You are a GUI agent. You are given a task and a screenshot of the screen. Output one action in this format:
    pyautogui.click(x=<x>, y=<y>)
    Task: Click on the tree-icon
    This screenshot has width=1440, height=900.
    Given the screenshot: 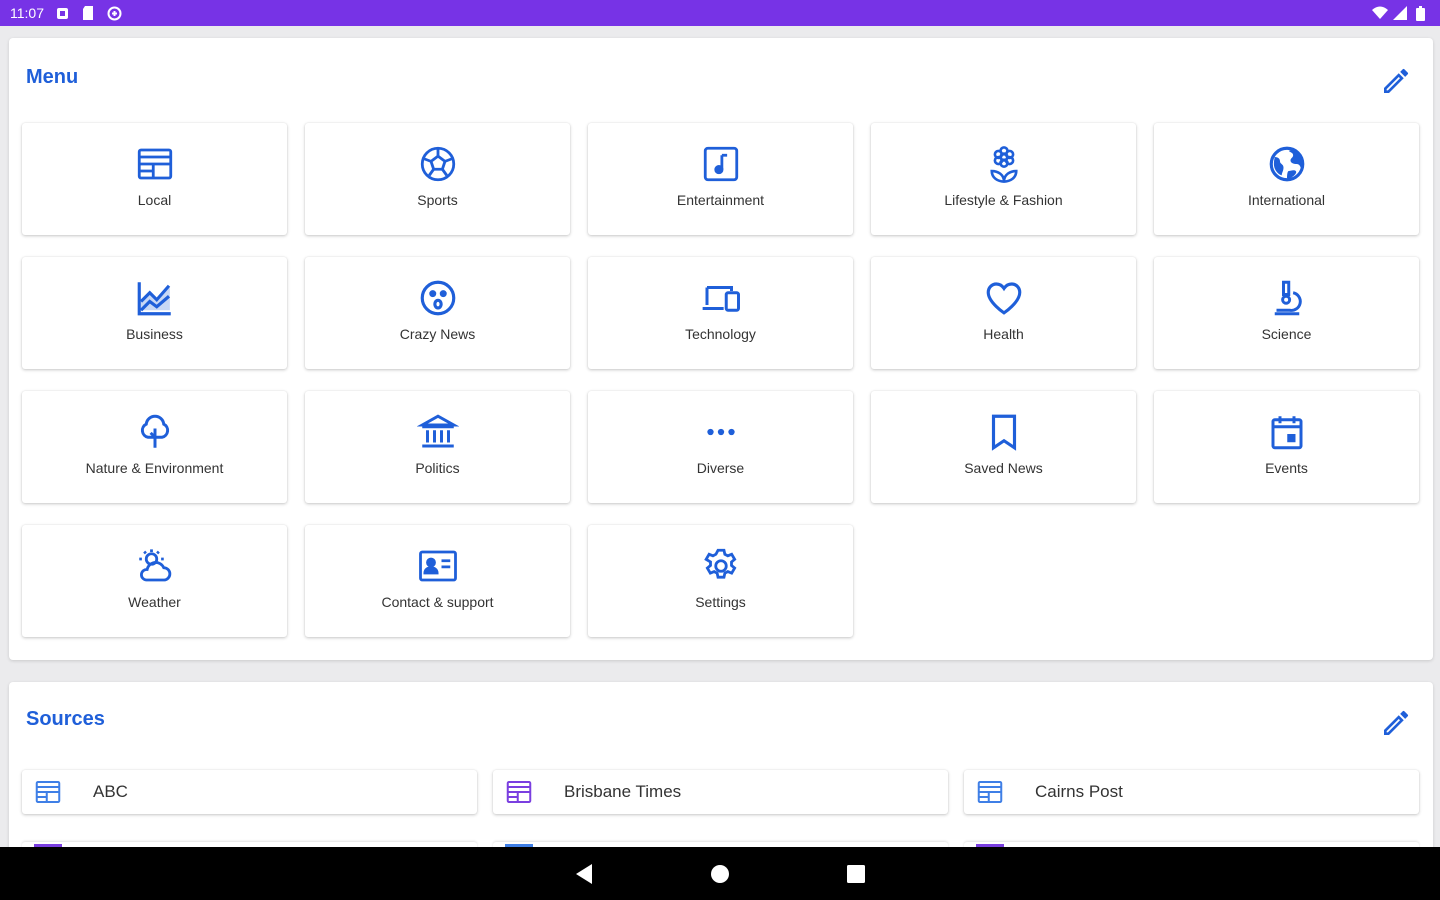 What is the action you would take?
    pyautogui.click(x=155, y=432)
    